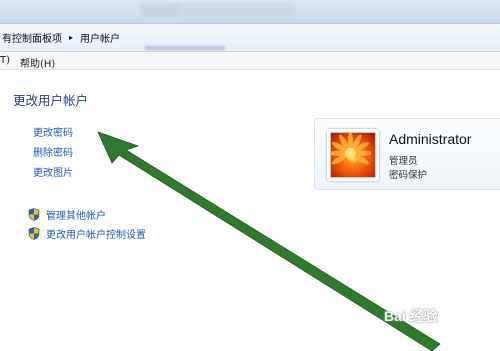 The width and height of the screenshot is (500, 351). I want to click on blurred-address-fragment, so click(185, 48).